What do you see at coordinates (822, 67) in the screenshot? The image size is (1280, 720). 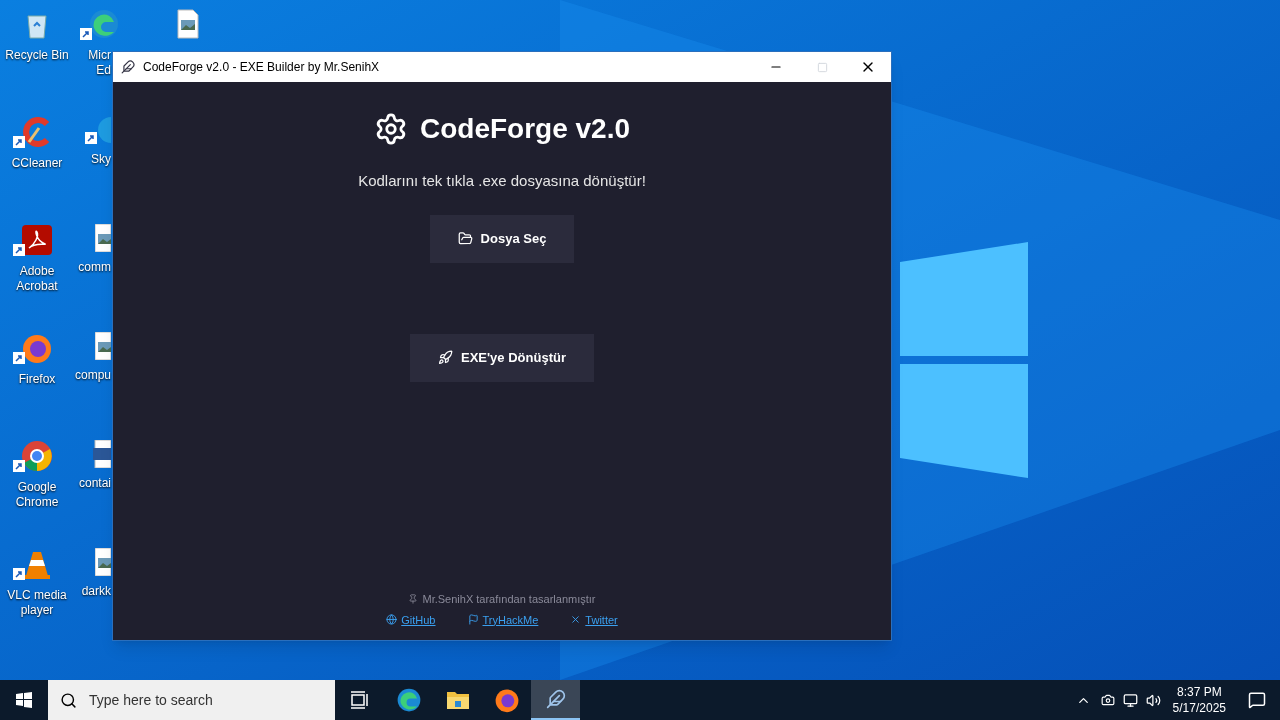 I see `maximize-icon` at bounding box center [822, 67].